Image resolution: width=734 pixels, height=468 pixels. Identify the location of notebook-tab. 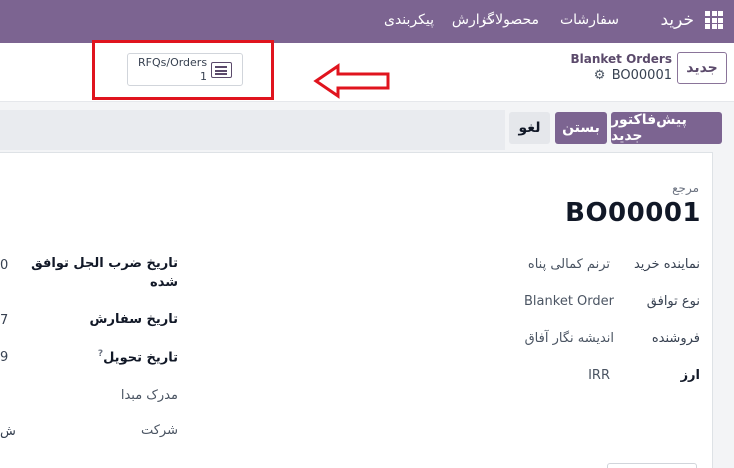
(652, 465).